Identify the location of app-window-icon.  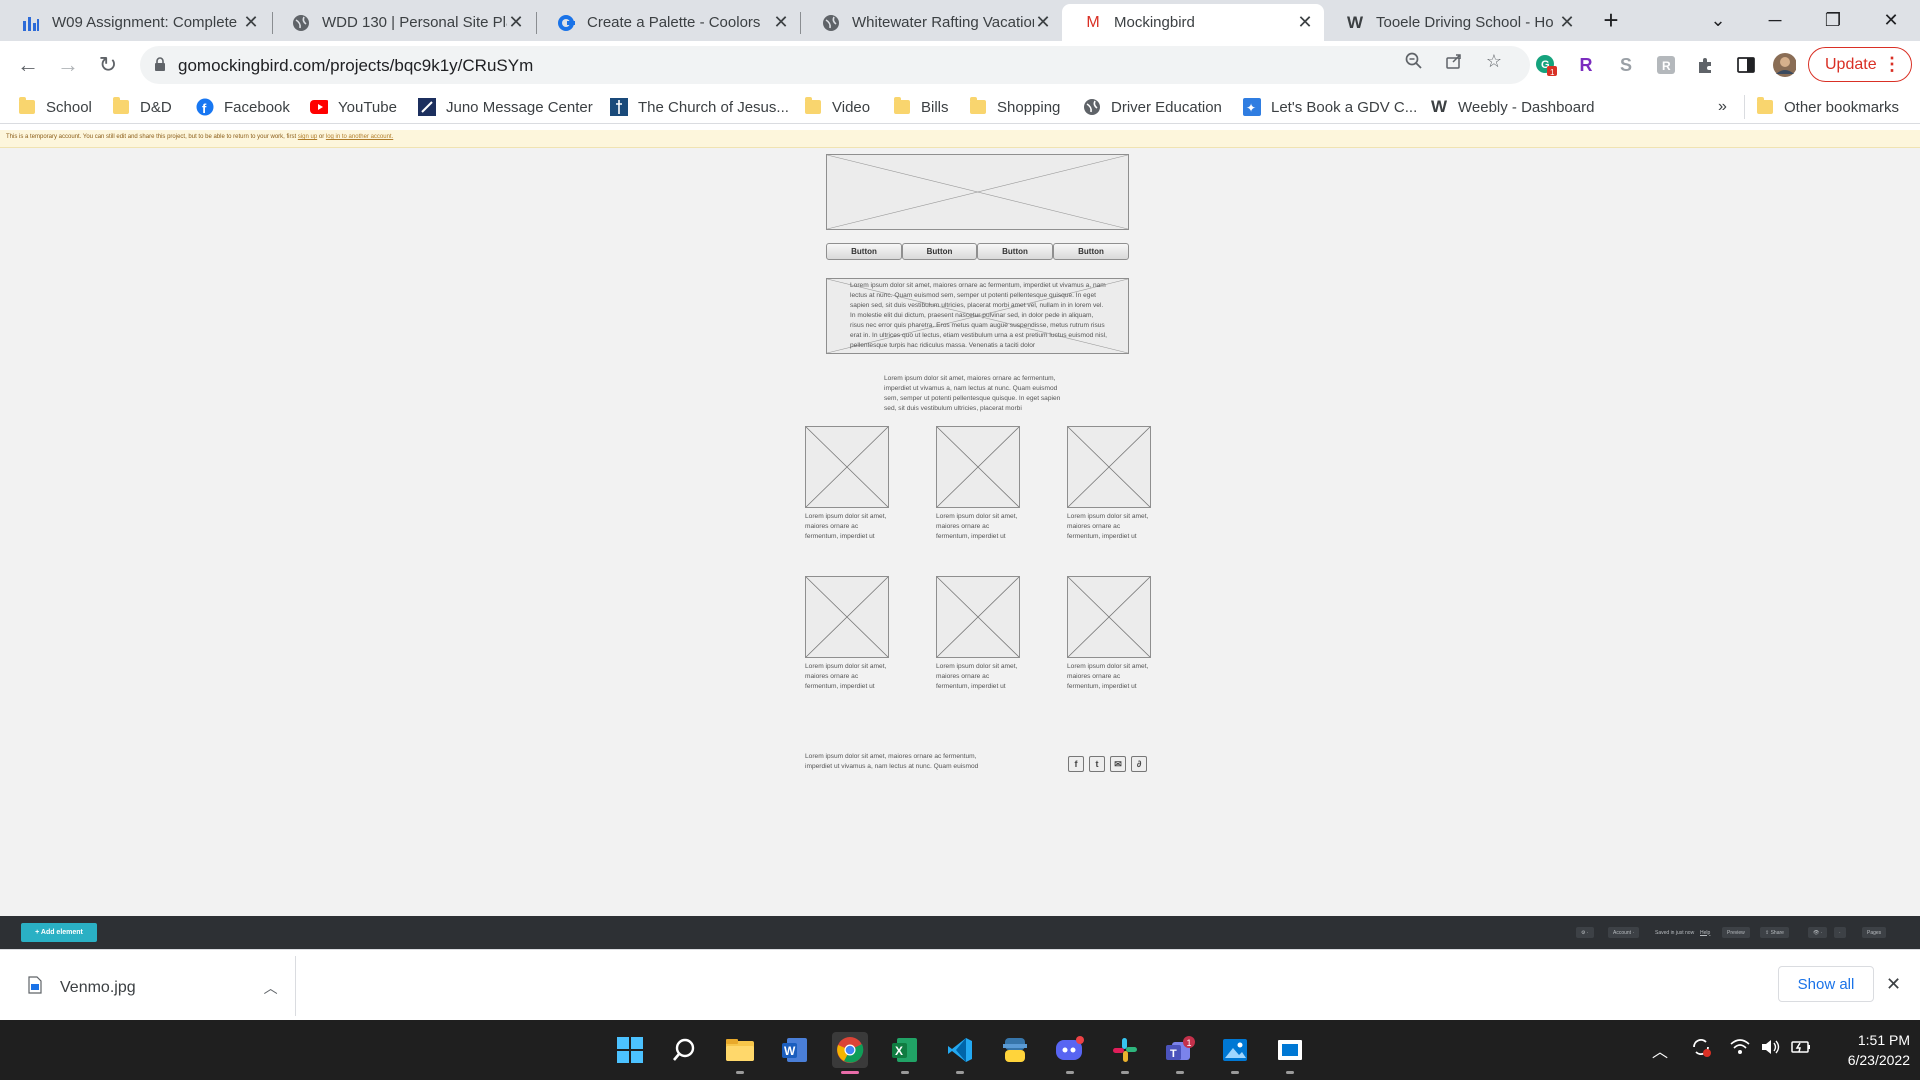
(1290, 1053).